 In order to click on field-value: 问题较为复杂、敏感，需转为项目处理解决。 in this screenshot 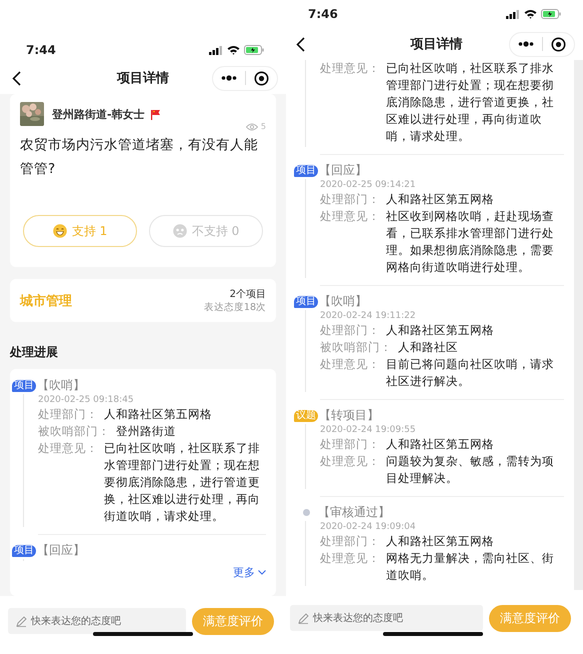, I will do `click(470, 470)`.